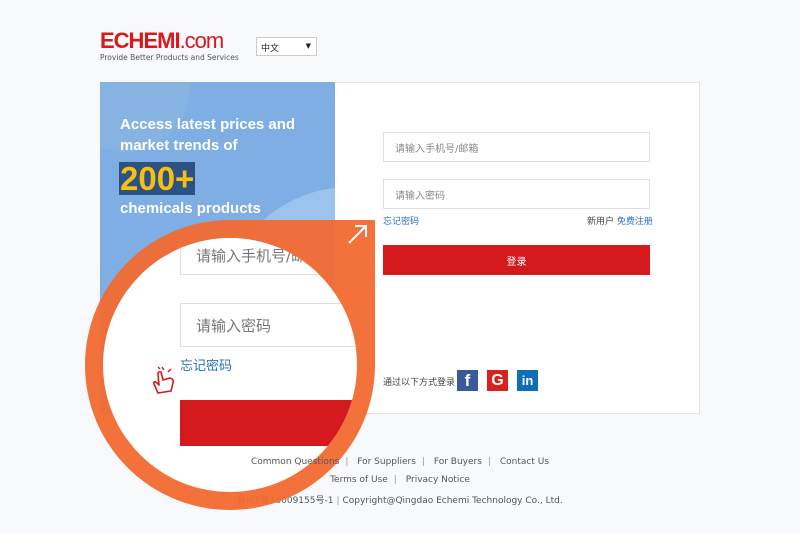  I want to click on google-icon: G, so click(497, 380).